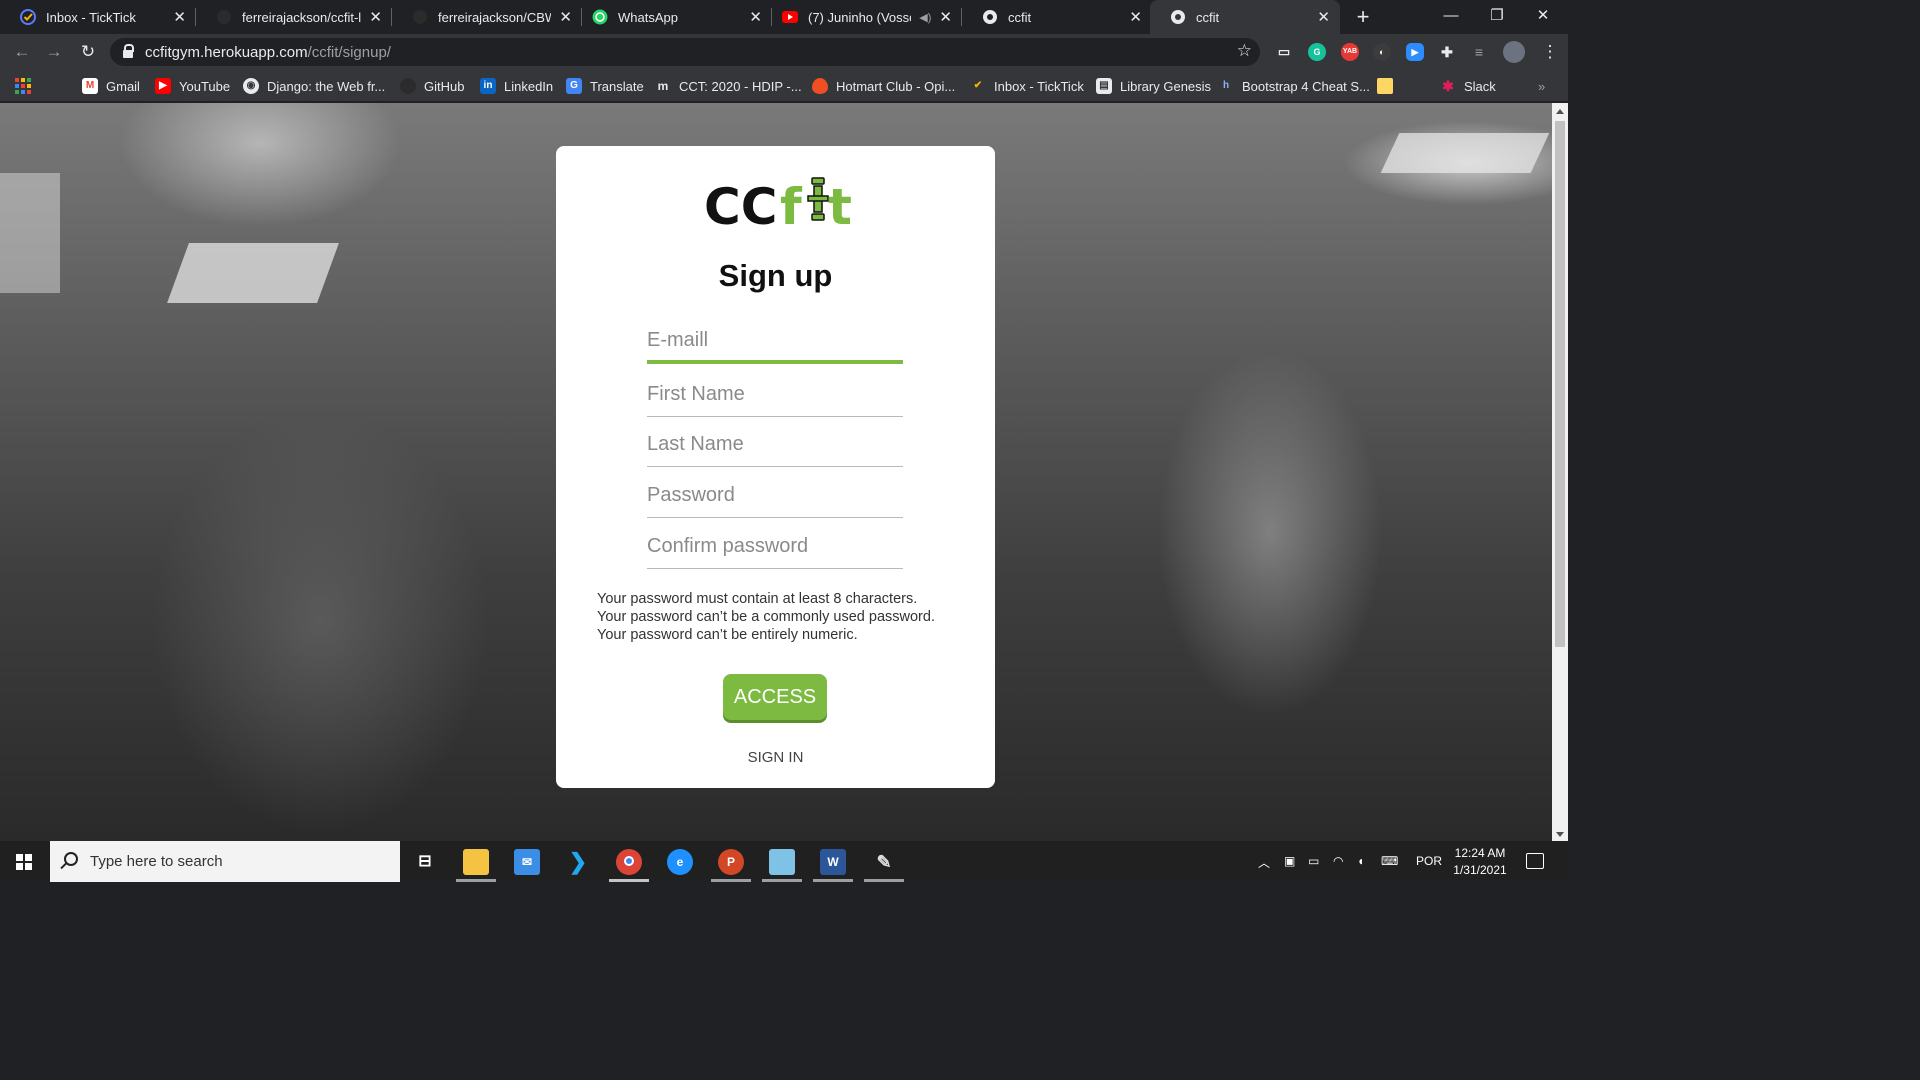 The width and height of the screenshot is (1920, 1080). What do you see at coordinates (476, 862) in the screenshot?
I see `file-explorer-icon` at bounding box center [476, 862].